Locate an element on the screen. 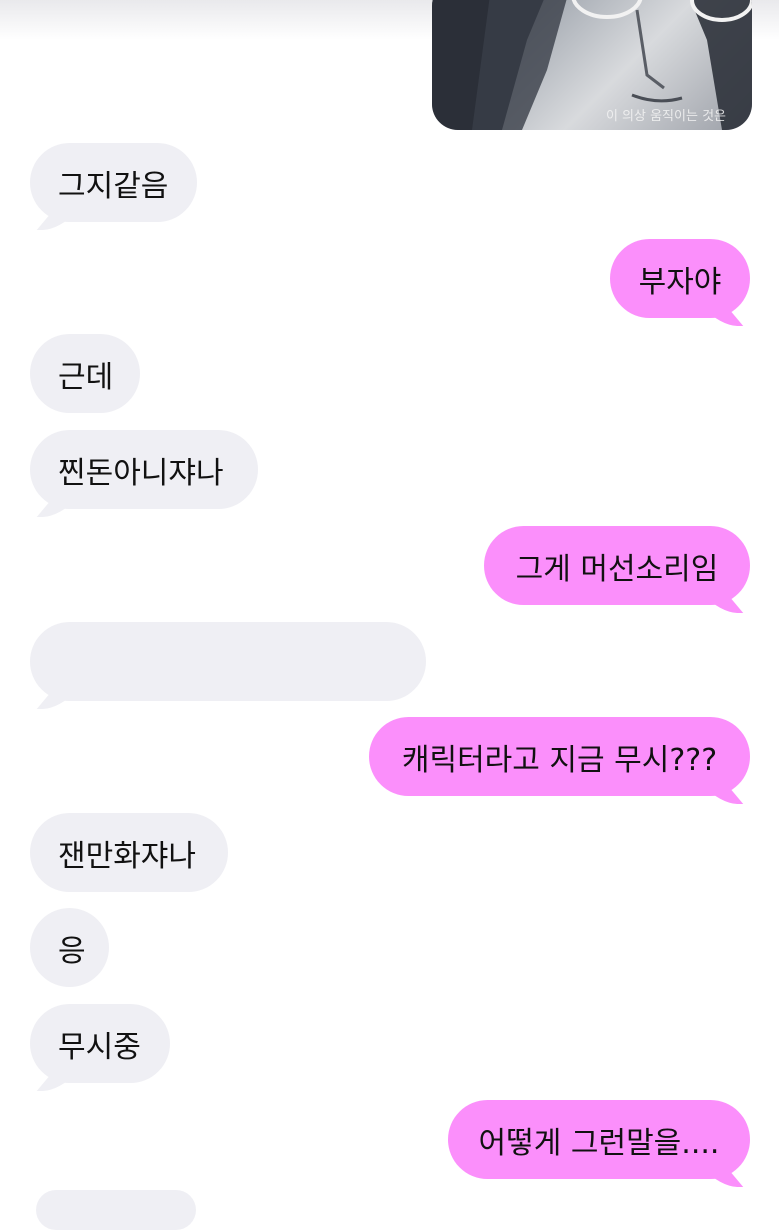 The width and height of the screenshot is (779, 1230). message-bubble-received: 그지같음 is located at coordinates (113, 186).